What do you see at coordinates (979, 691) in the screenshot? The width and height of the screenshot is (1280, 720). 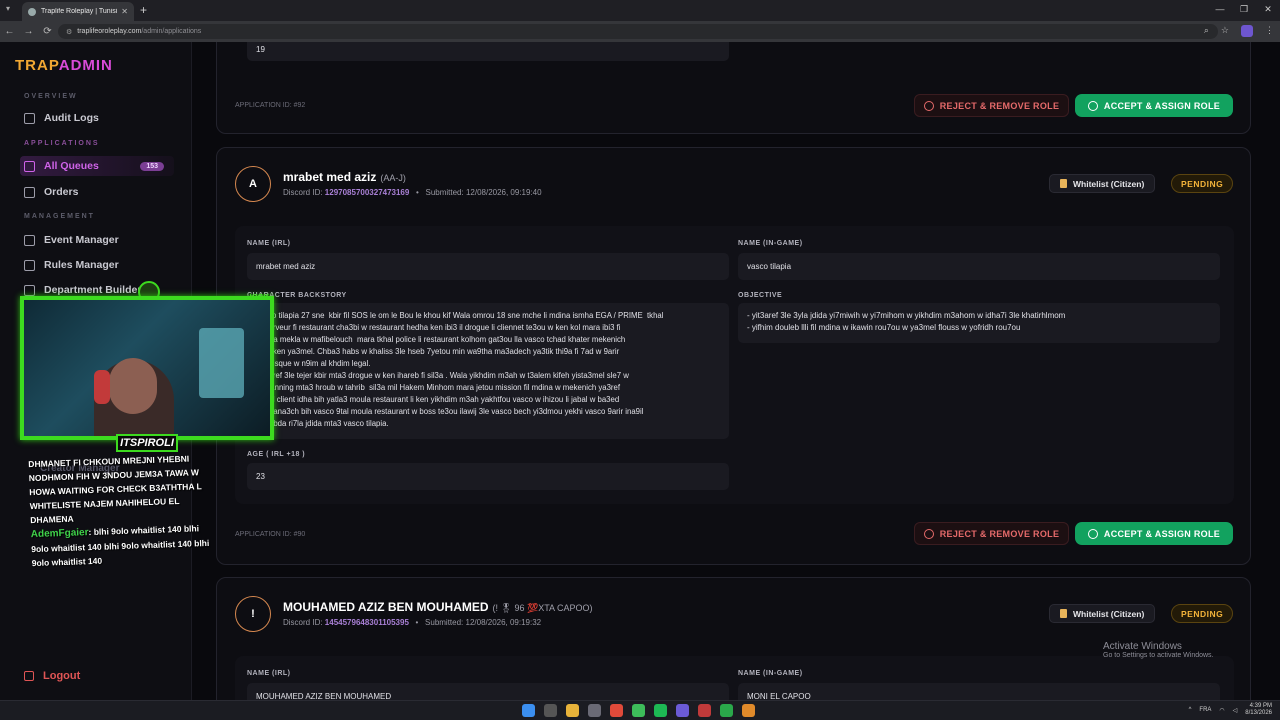 I see `name-ingame-field: MONI EL CAPOO` at bounding box center [979, 691].